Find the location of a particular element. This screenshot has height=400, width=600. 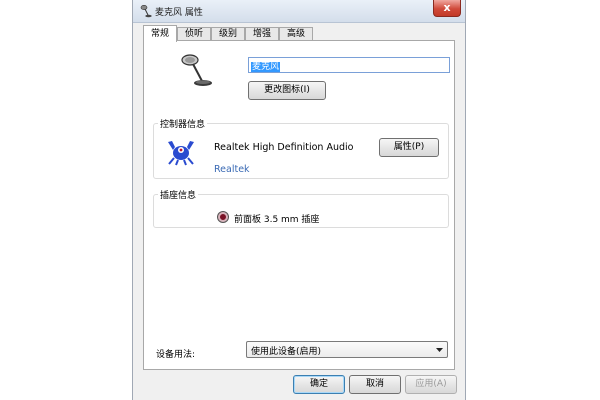

controller-properties-button: 属性(P) is located at coordinates (409, 147).